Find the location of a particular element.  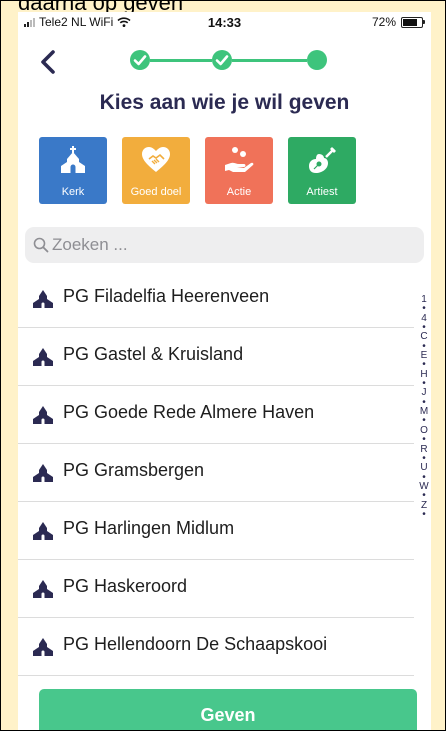

category-goed-doel: Goed doel is located at coordinates (156, 170).